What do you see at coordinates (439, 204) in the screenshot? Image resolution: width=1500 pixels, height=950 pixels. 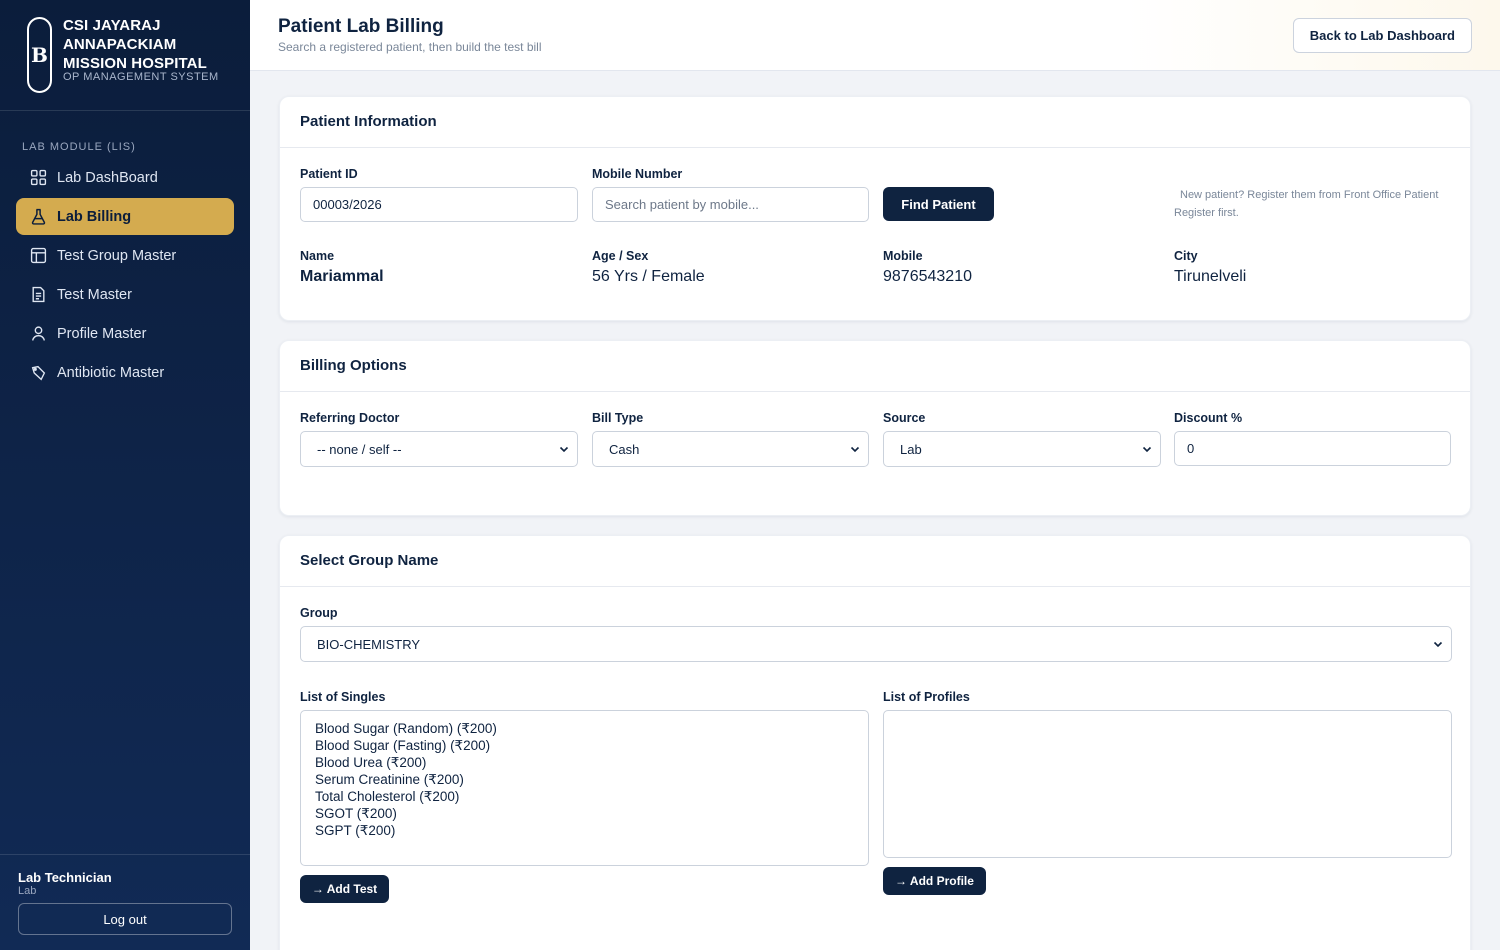 I see `patient-id-input` at bounding box center [439, 204].